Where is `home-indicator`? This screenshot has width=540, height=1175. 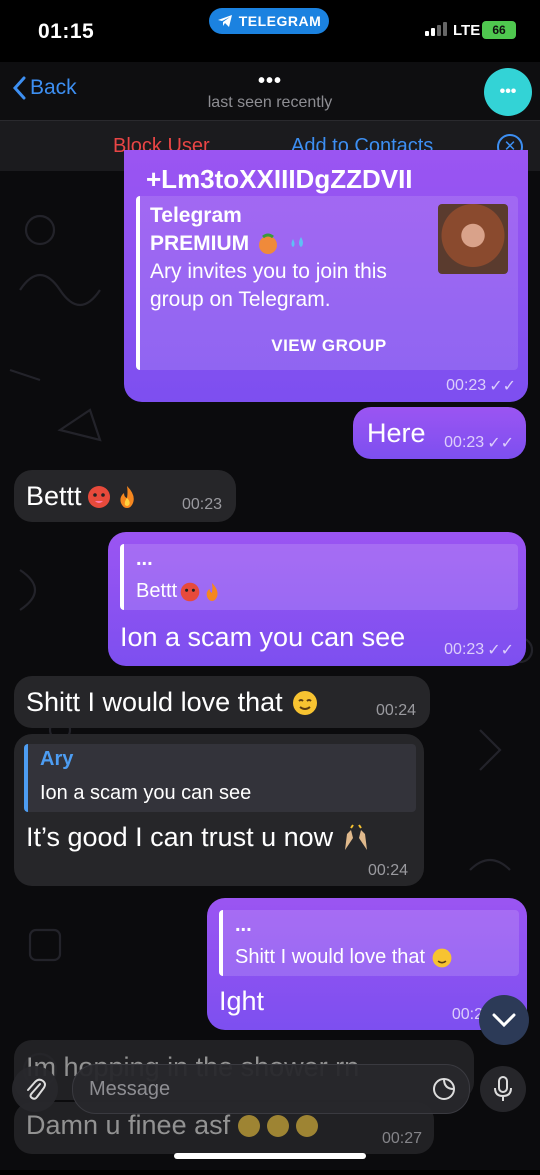 home-indicator is located at coordinates (270, 1156).